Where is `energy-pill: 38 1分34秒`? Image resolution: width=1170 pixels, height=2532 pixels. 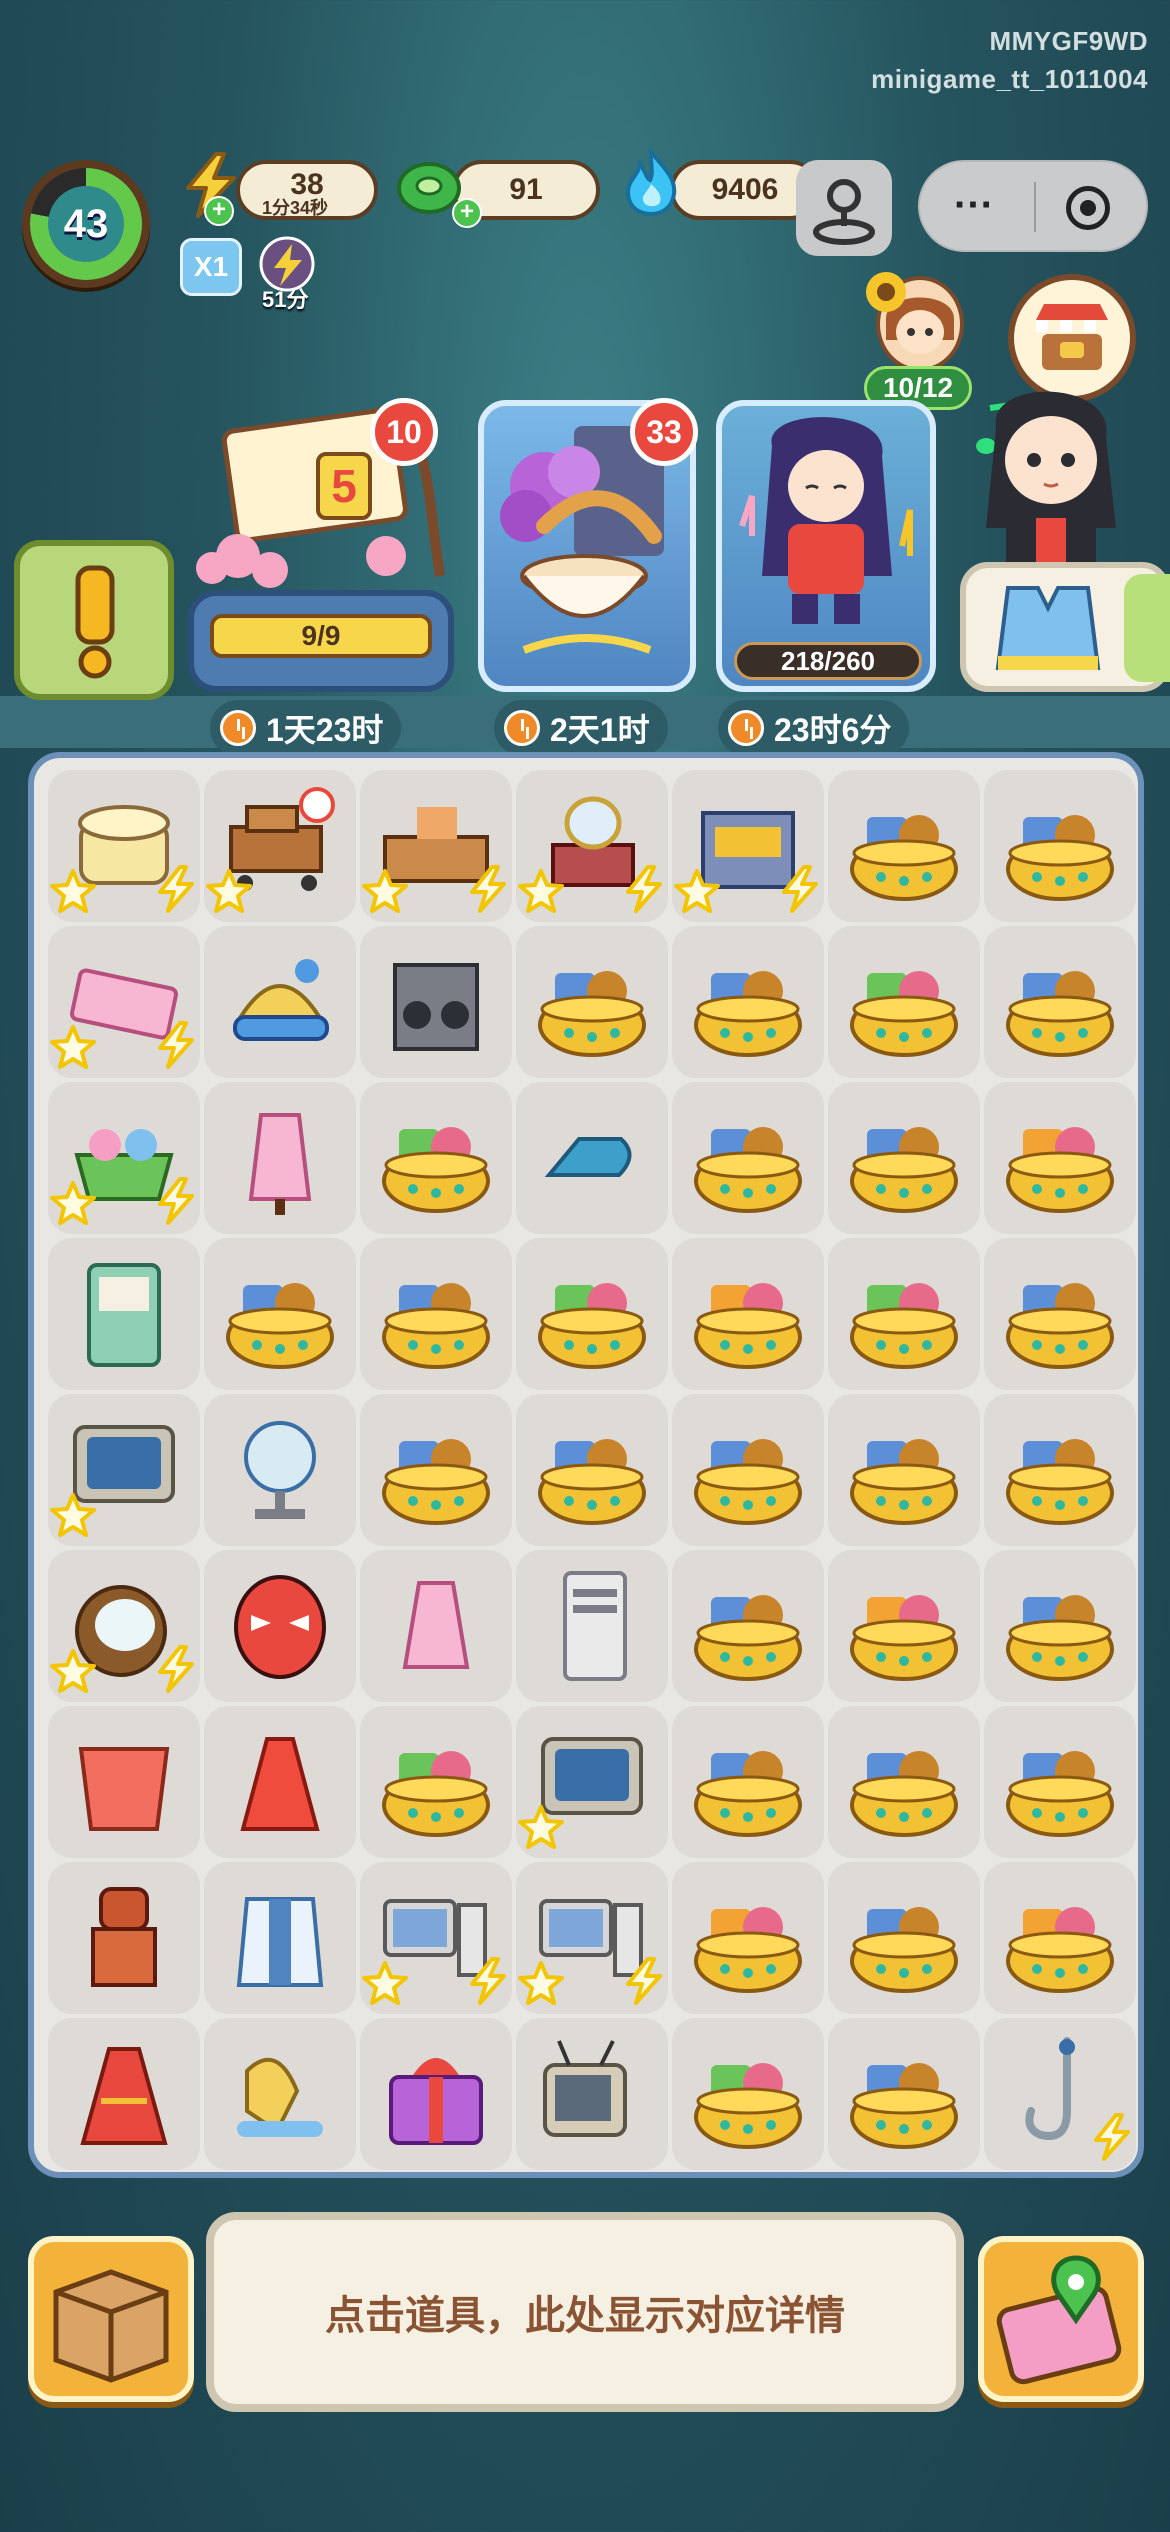 energy-pill: 38 1分34秒 is located at coordinates (307, 190).